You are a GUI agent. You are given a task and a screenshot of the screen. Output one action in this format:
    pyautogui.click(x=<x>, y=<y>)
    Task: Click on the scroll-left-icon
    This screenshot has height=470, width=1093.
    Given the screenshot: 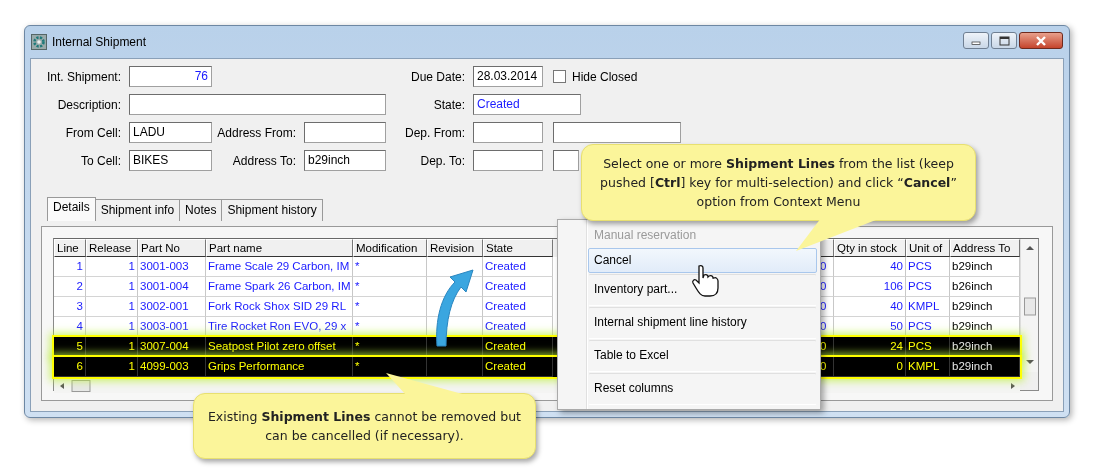 What is the action you would take?
    pyautogui.click(x=62, y=386)
    